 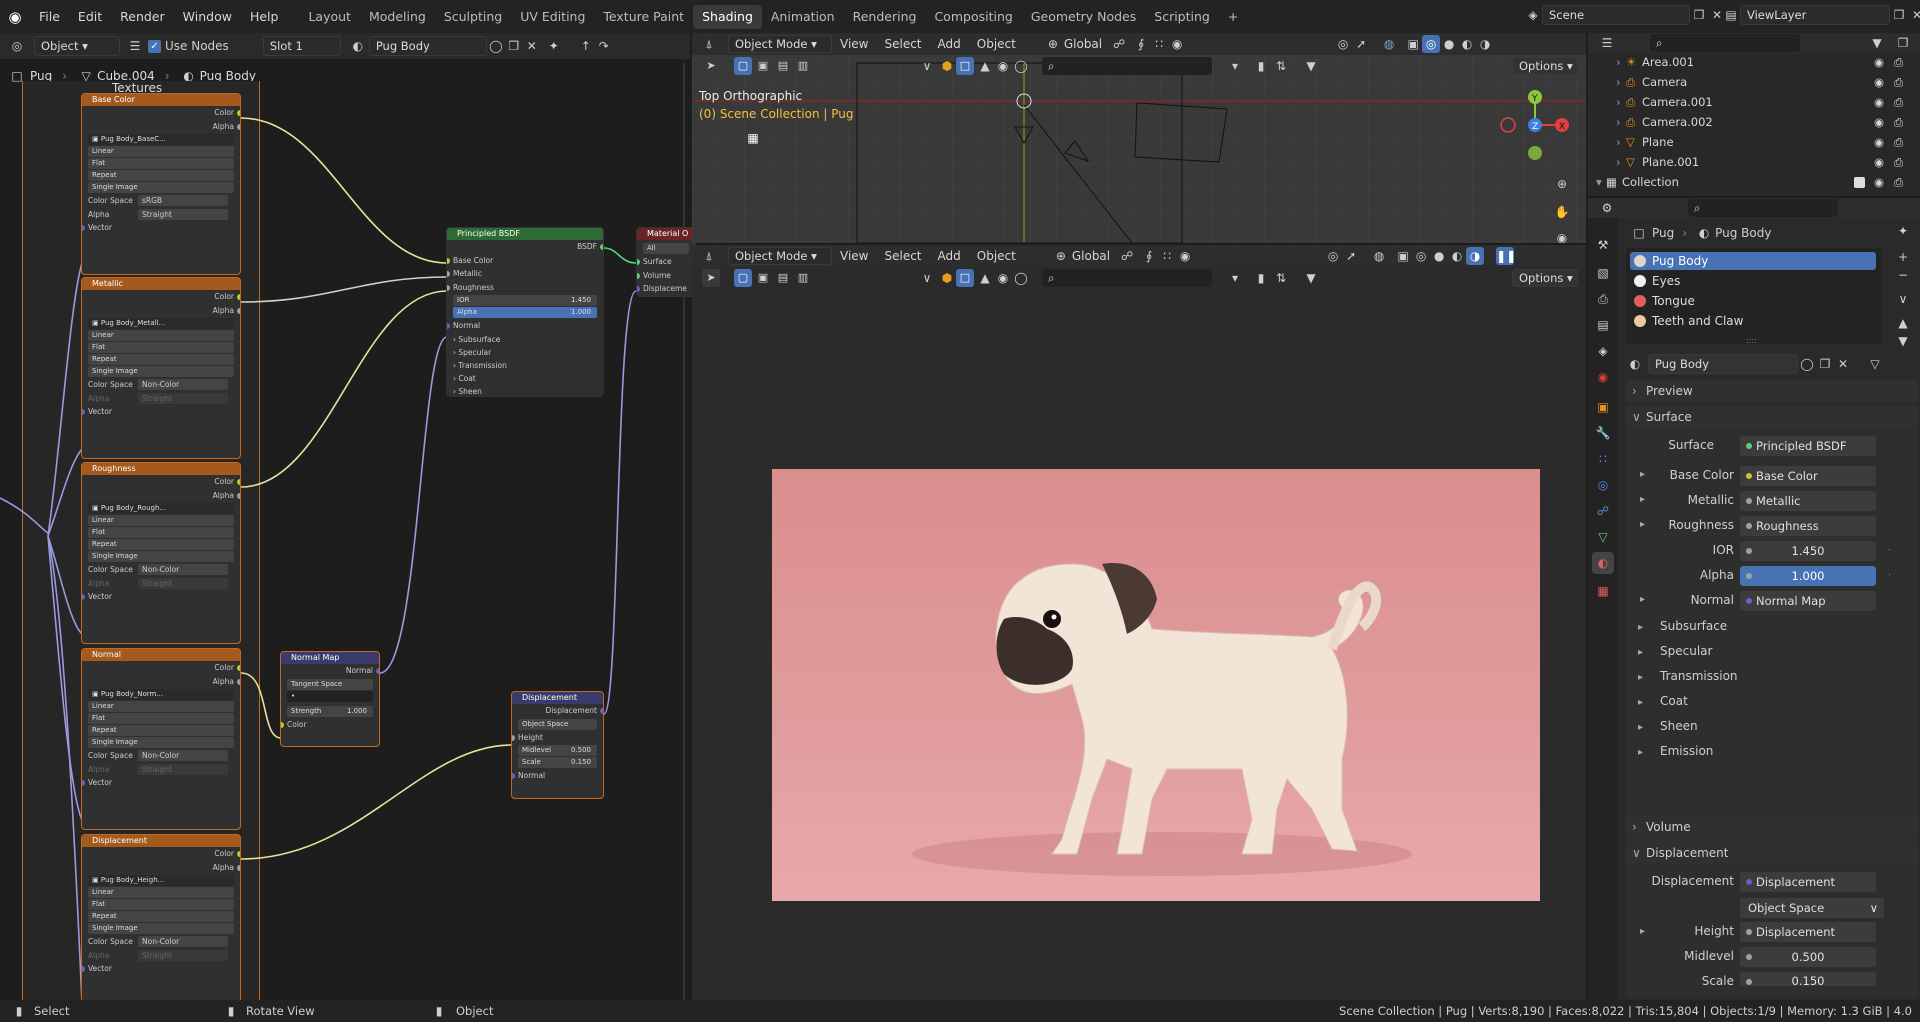 What do you see at coordinates (1603, 351) in the screenshot?
I see `scene-tab-icon: ◈` at bounding box center [1603, 351].